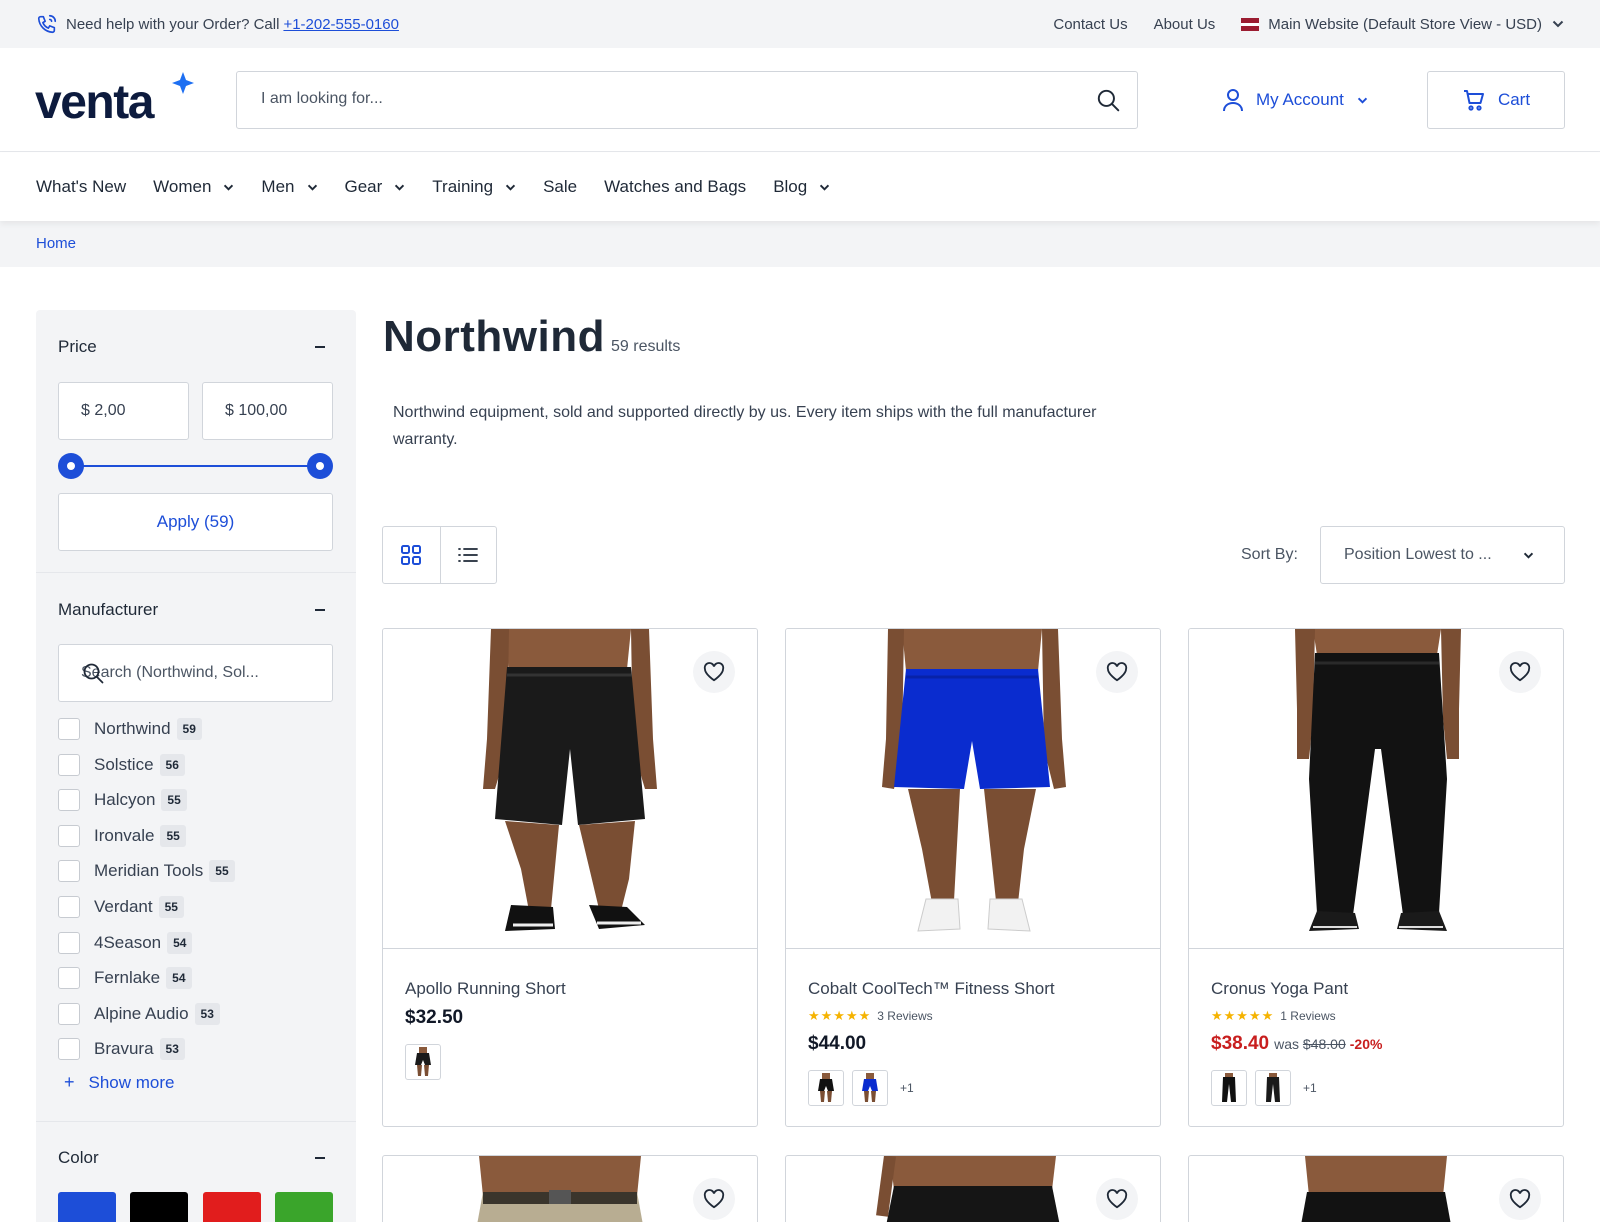 This screenshot has height=1222, width=1600. I want to click on manufacturer-option-meridian-tools: Meridian Tools 55, so click(146, 871).